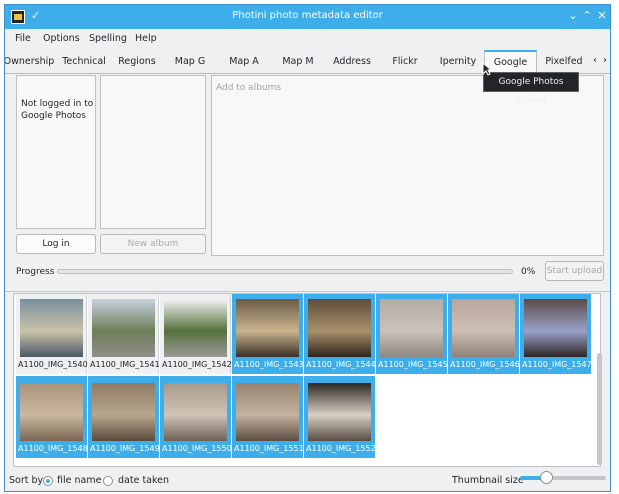  I want to click on maximize-button: ⌃, so click(587, 16).